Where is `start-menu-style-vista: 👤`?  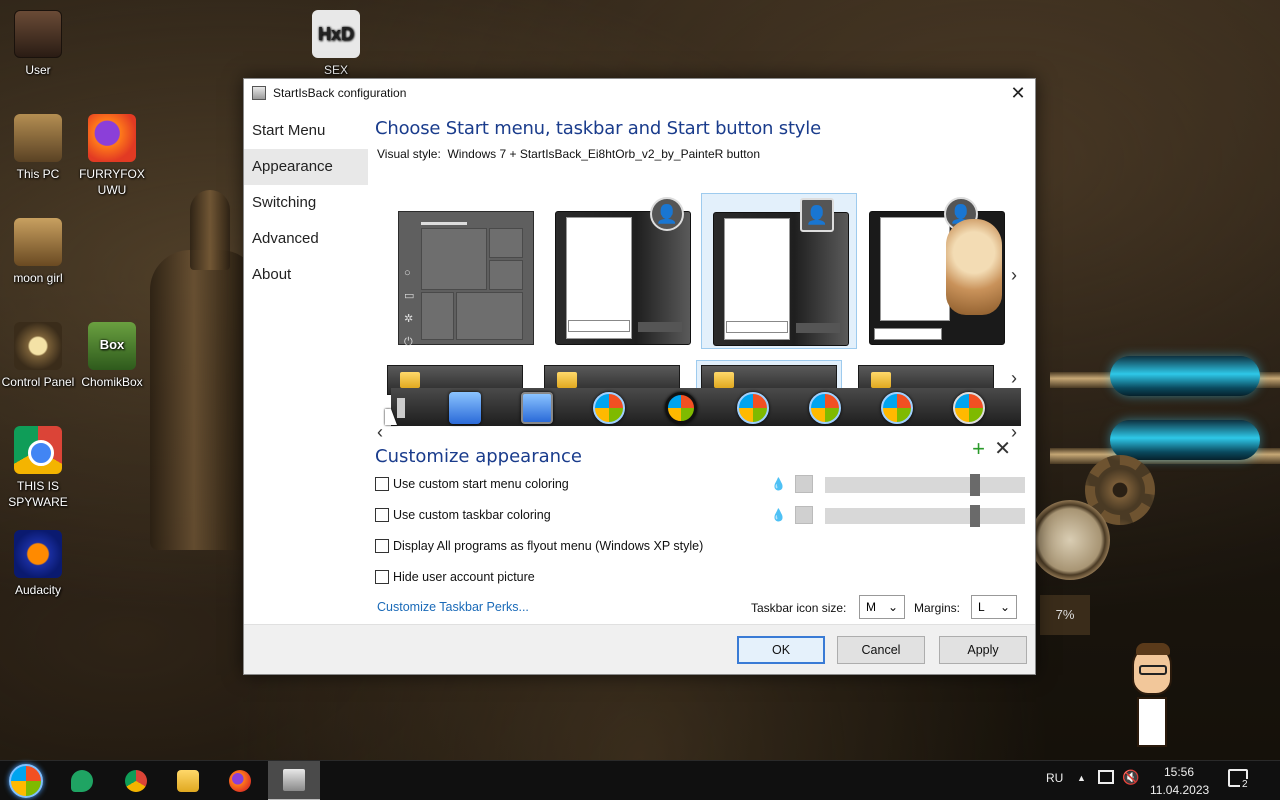
start-menu-style-vista: 👤 is located at coordinates (936, 271).